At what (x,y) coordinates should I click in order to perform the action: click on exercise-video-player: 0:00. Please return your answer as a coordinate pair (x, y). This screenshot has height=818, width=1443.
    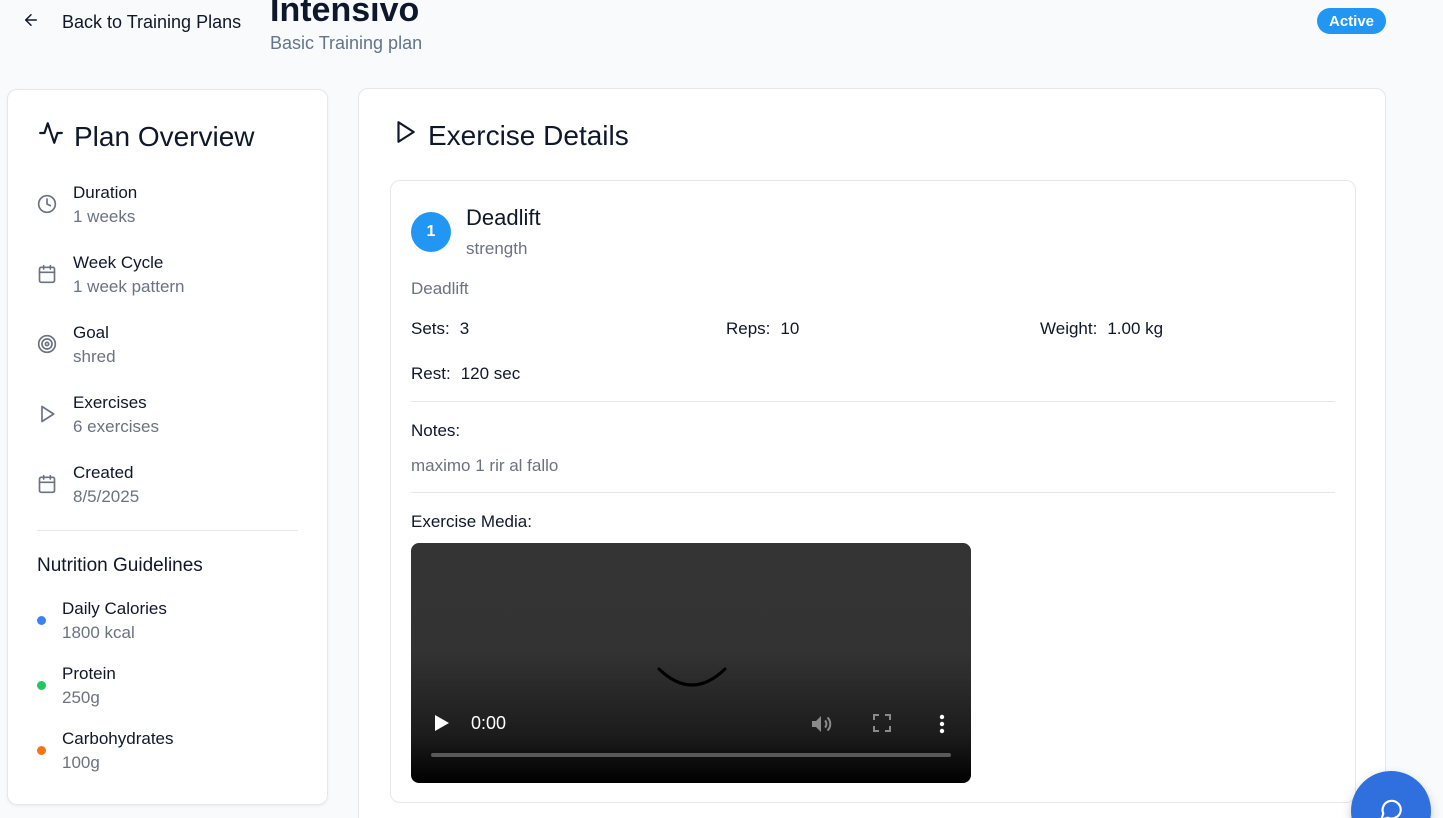
    Looking at the image, I should click on (691, 663).